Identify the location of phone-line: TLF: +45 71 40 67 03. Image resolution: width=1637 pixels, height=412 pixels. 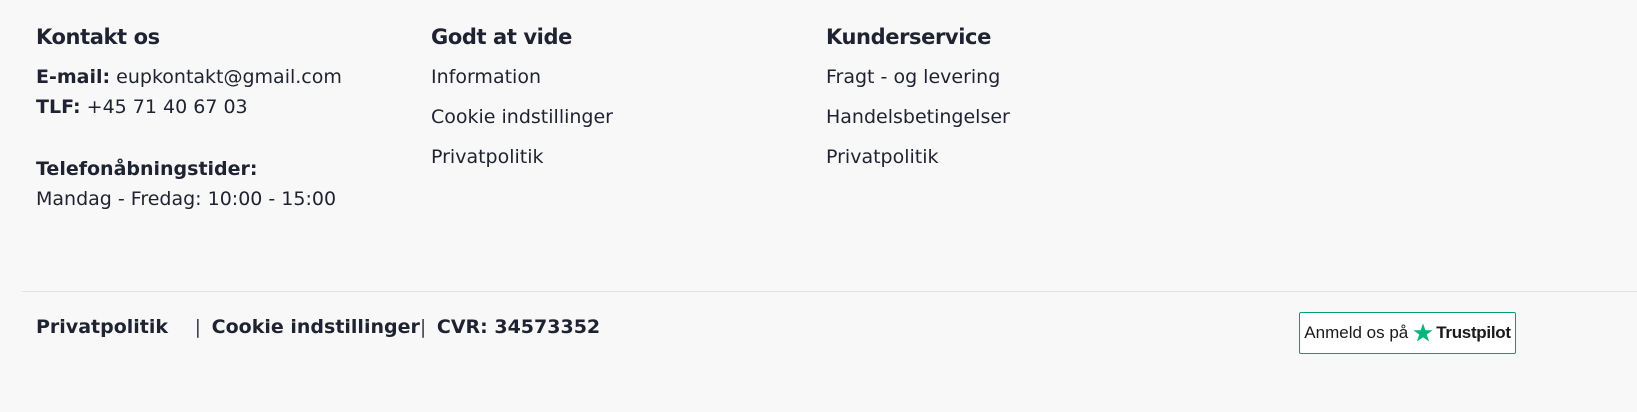
(189, 107).